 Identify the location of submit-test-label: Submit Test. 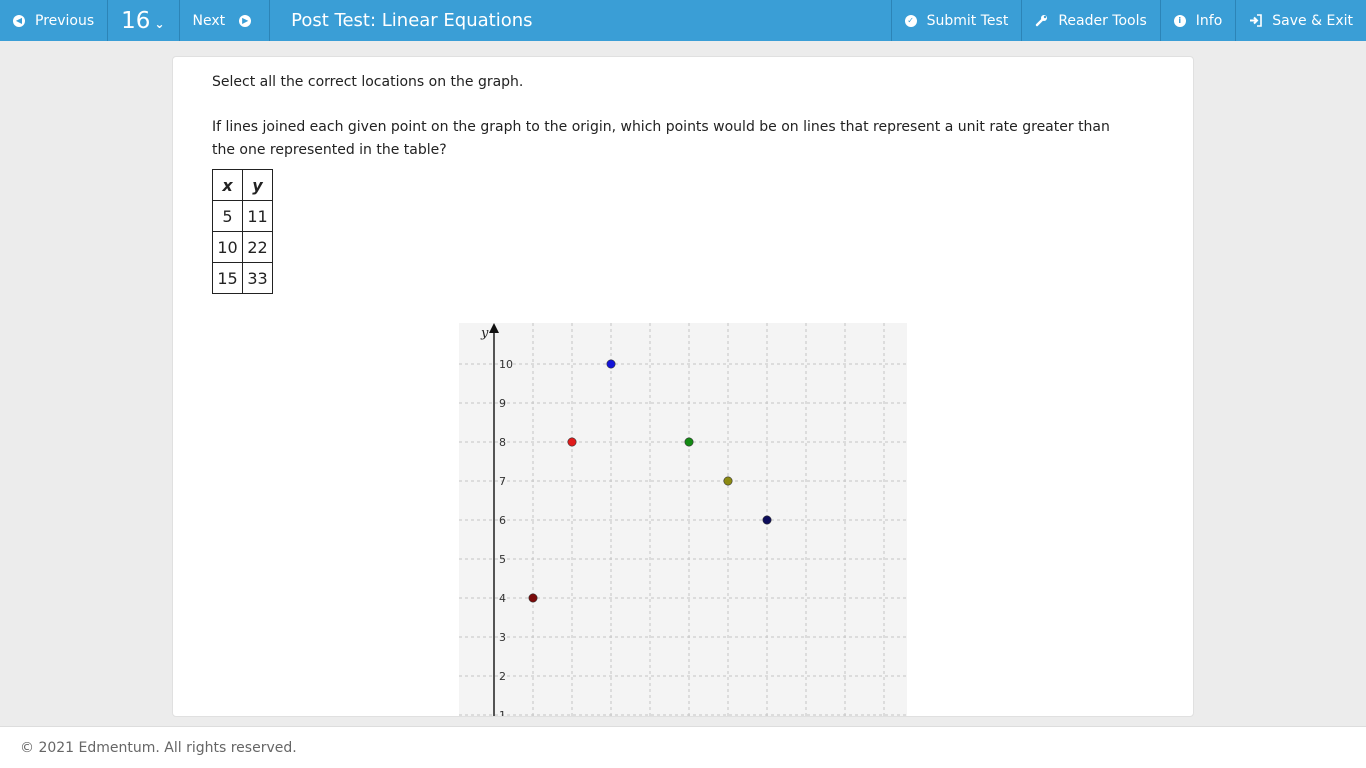
(967, 20).